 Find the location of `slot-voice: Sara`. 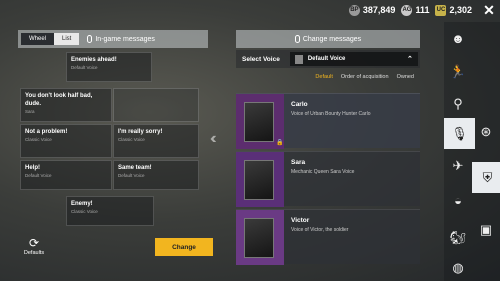

slot-voice: Sara is located at coordinates (30, 111).